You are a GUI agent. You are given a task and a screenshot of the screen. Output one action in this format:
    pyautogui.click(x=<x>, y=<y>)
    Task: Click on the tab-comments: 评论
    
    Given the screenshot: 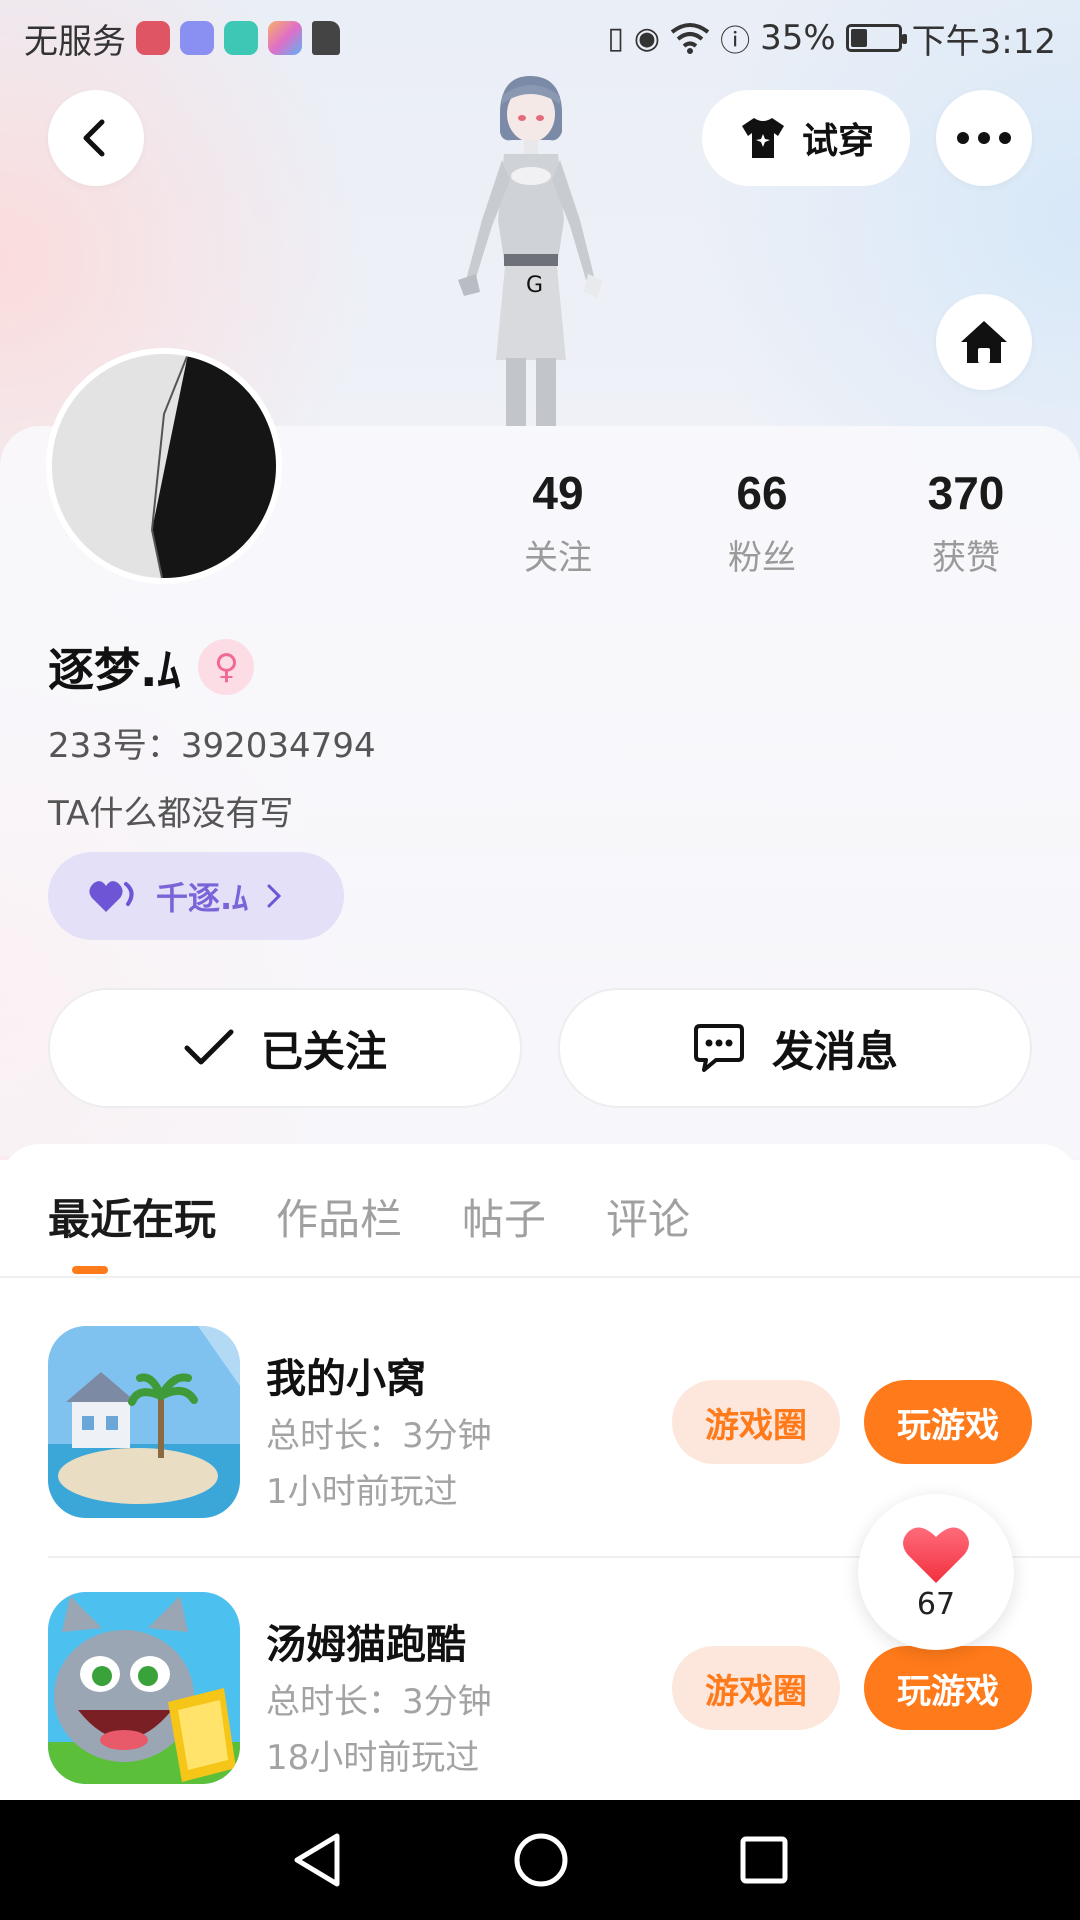 What is the action you would take?
    pyautogui.click(x=648, y=1216)
    